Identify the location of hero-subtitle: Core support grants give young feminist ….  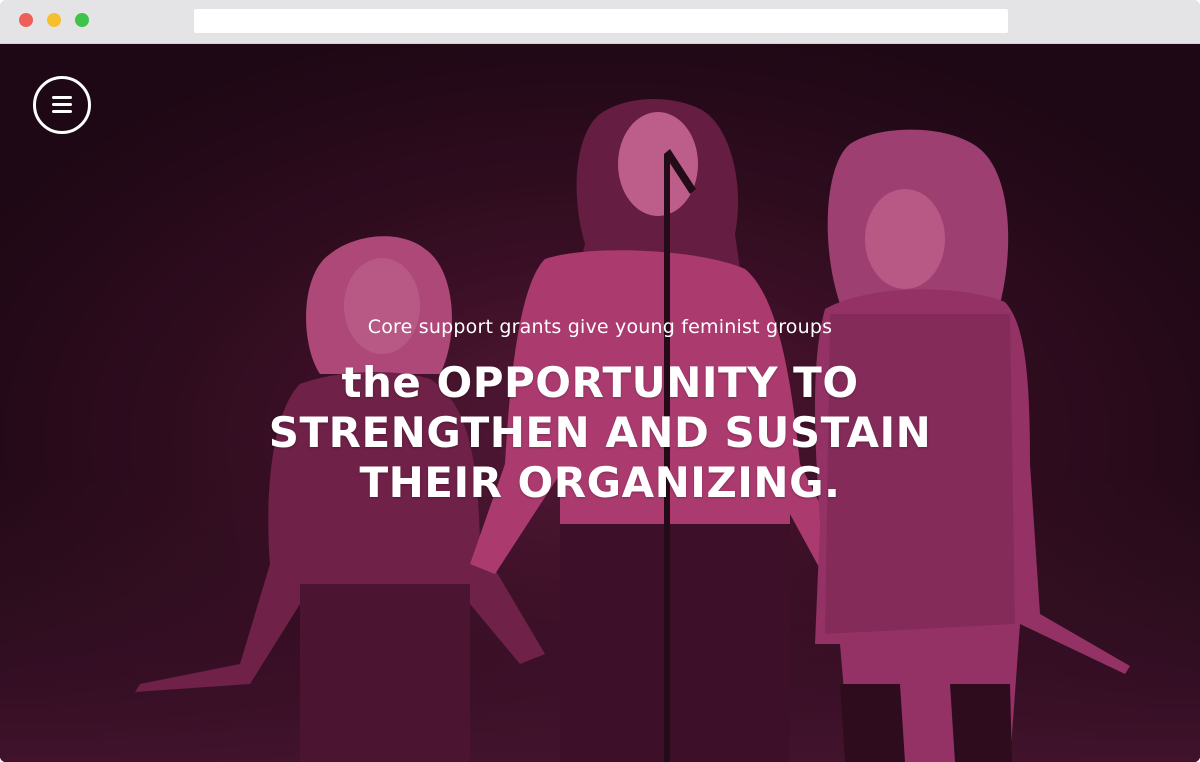
(600, 327).